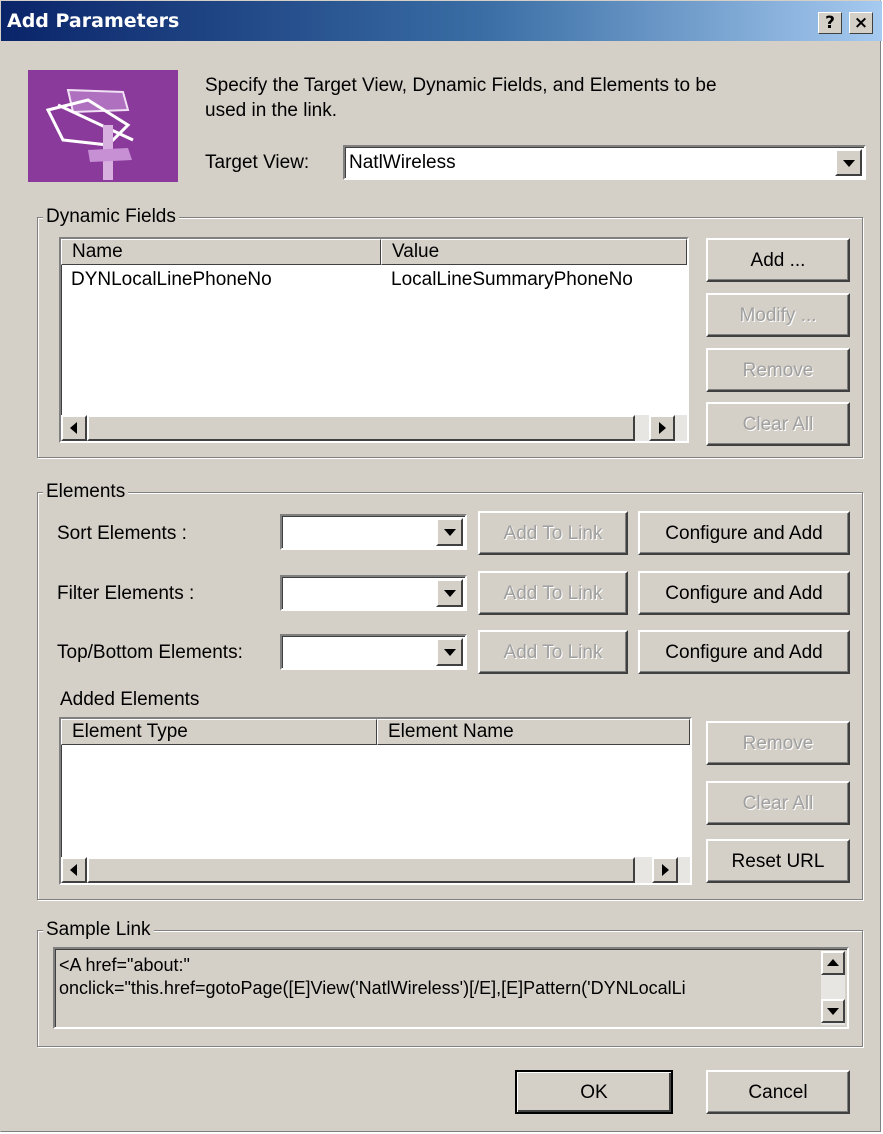 This screenshot has width=883, height=1134. What do you see at coordinates (778, 861) in the screenshot?
I see `reset-url-button: Reset URL` at bounding box center [778, 861].